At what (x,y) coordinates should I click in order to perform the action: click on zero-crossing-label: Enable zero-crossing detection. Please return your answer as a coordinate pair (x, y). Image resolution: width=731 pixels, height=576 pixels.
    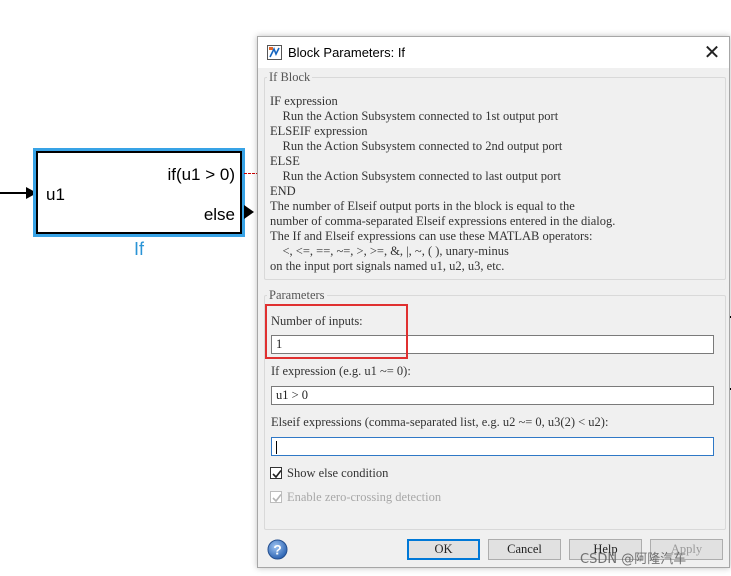
    Looking at the image, I should click on (364, 497).